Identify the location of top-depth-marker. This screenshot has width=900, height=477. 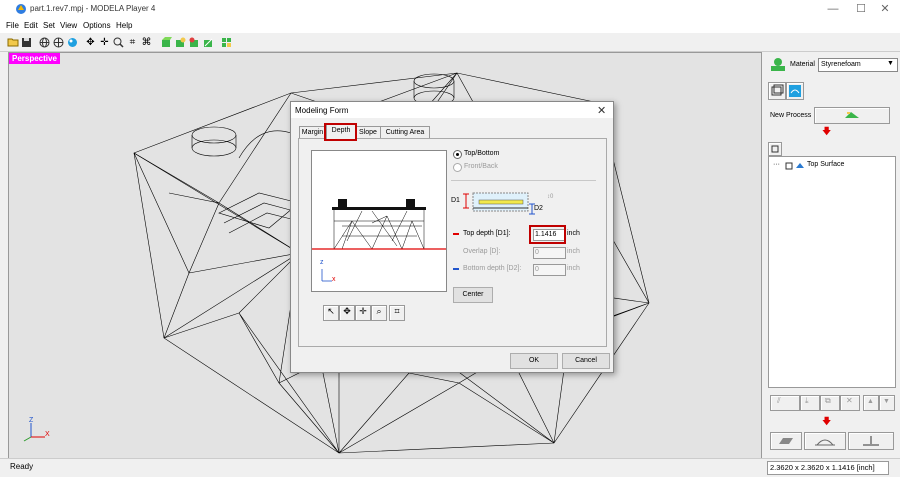
(456, 234).